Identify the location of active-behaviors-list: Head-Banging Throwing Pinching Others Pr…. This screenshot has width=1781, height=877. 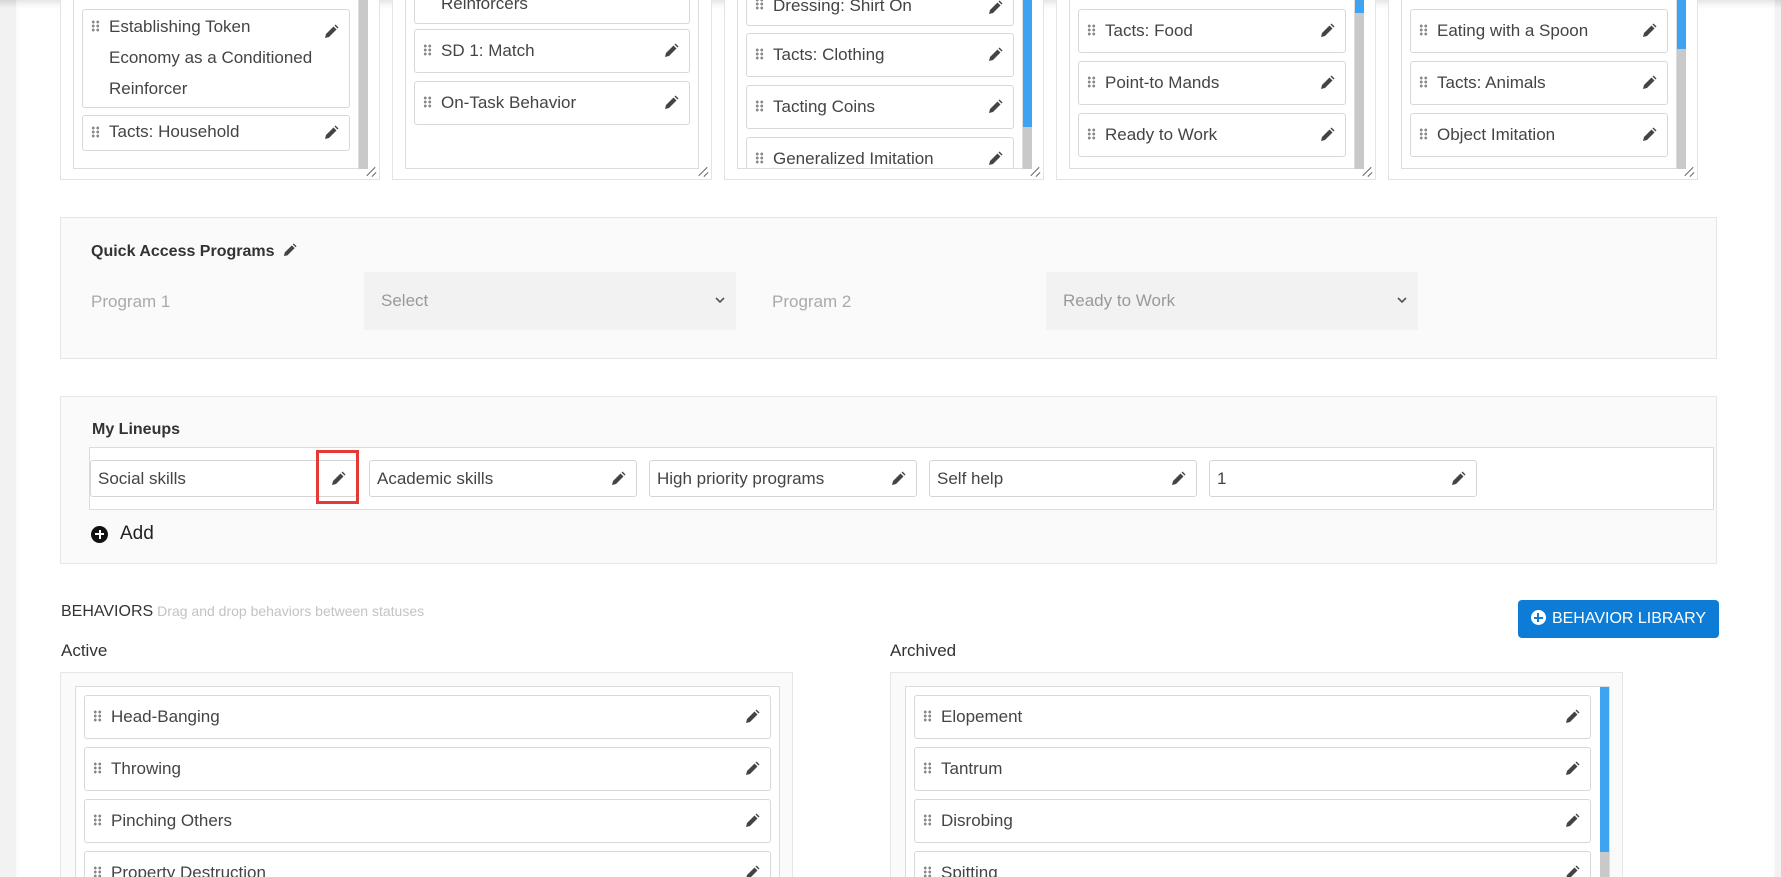
(427, 781).